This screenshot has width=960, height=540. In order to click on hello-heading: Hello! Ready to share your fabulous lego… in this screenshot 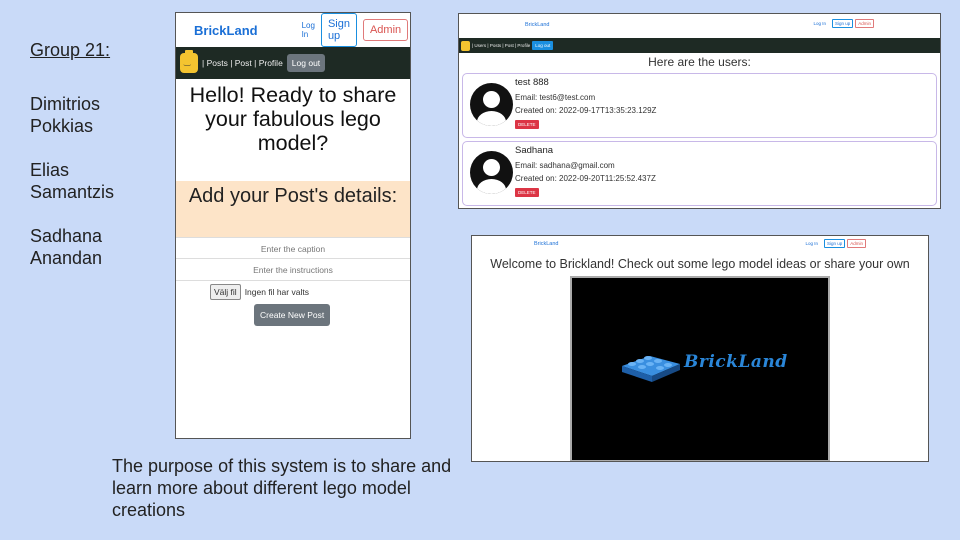, I will do `click(293, 119)`.